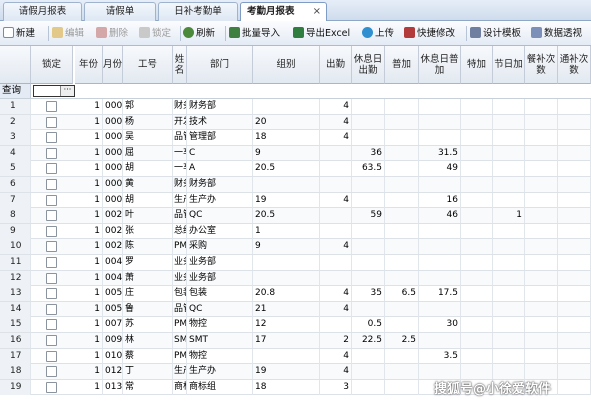 The image size is (591, 406). Describe the element at coordinates (336, 387) in the screenshot. I see `attendance-cell: 3` at that location.